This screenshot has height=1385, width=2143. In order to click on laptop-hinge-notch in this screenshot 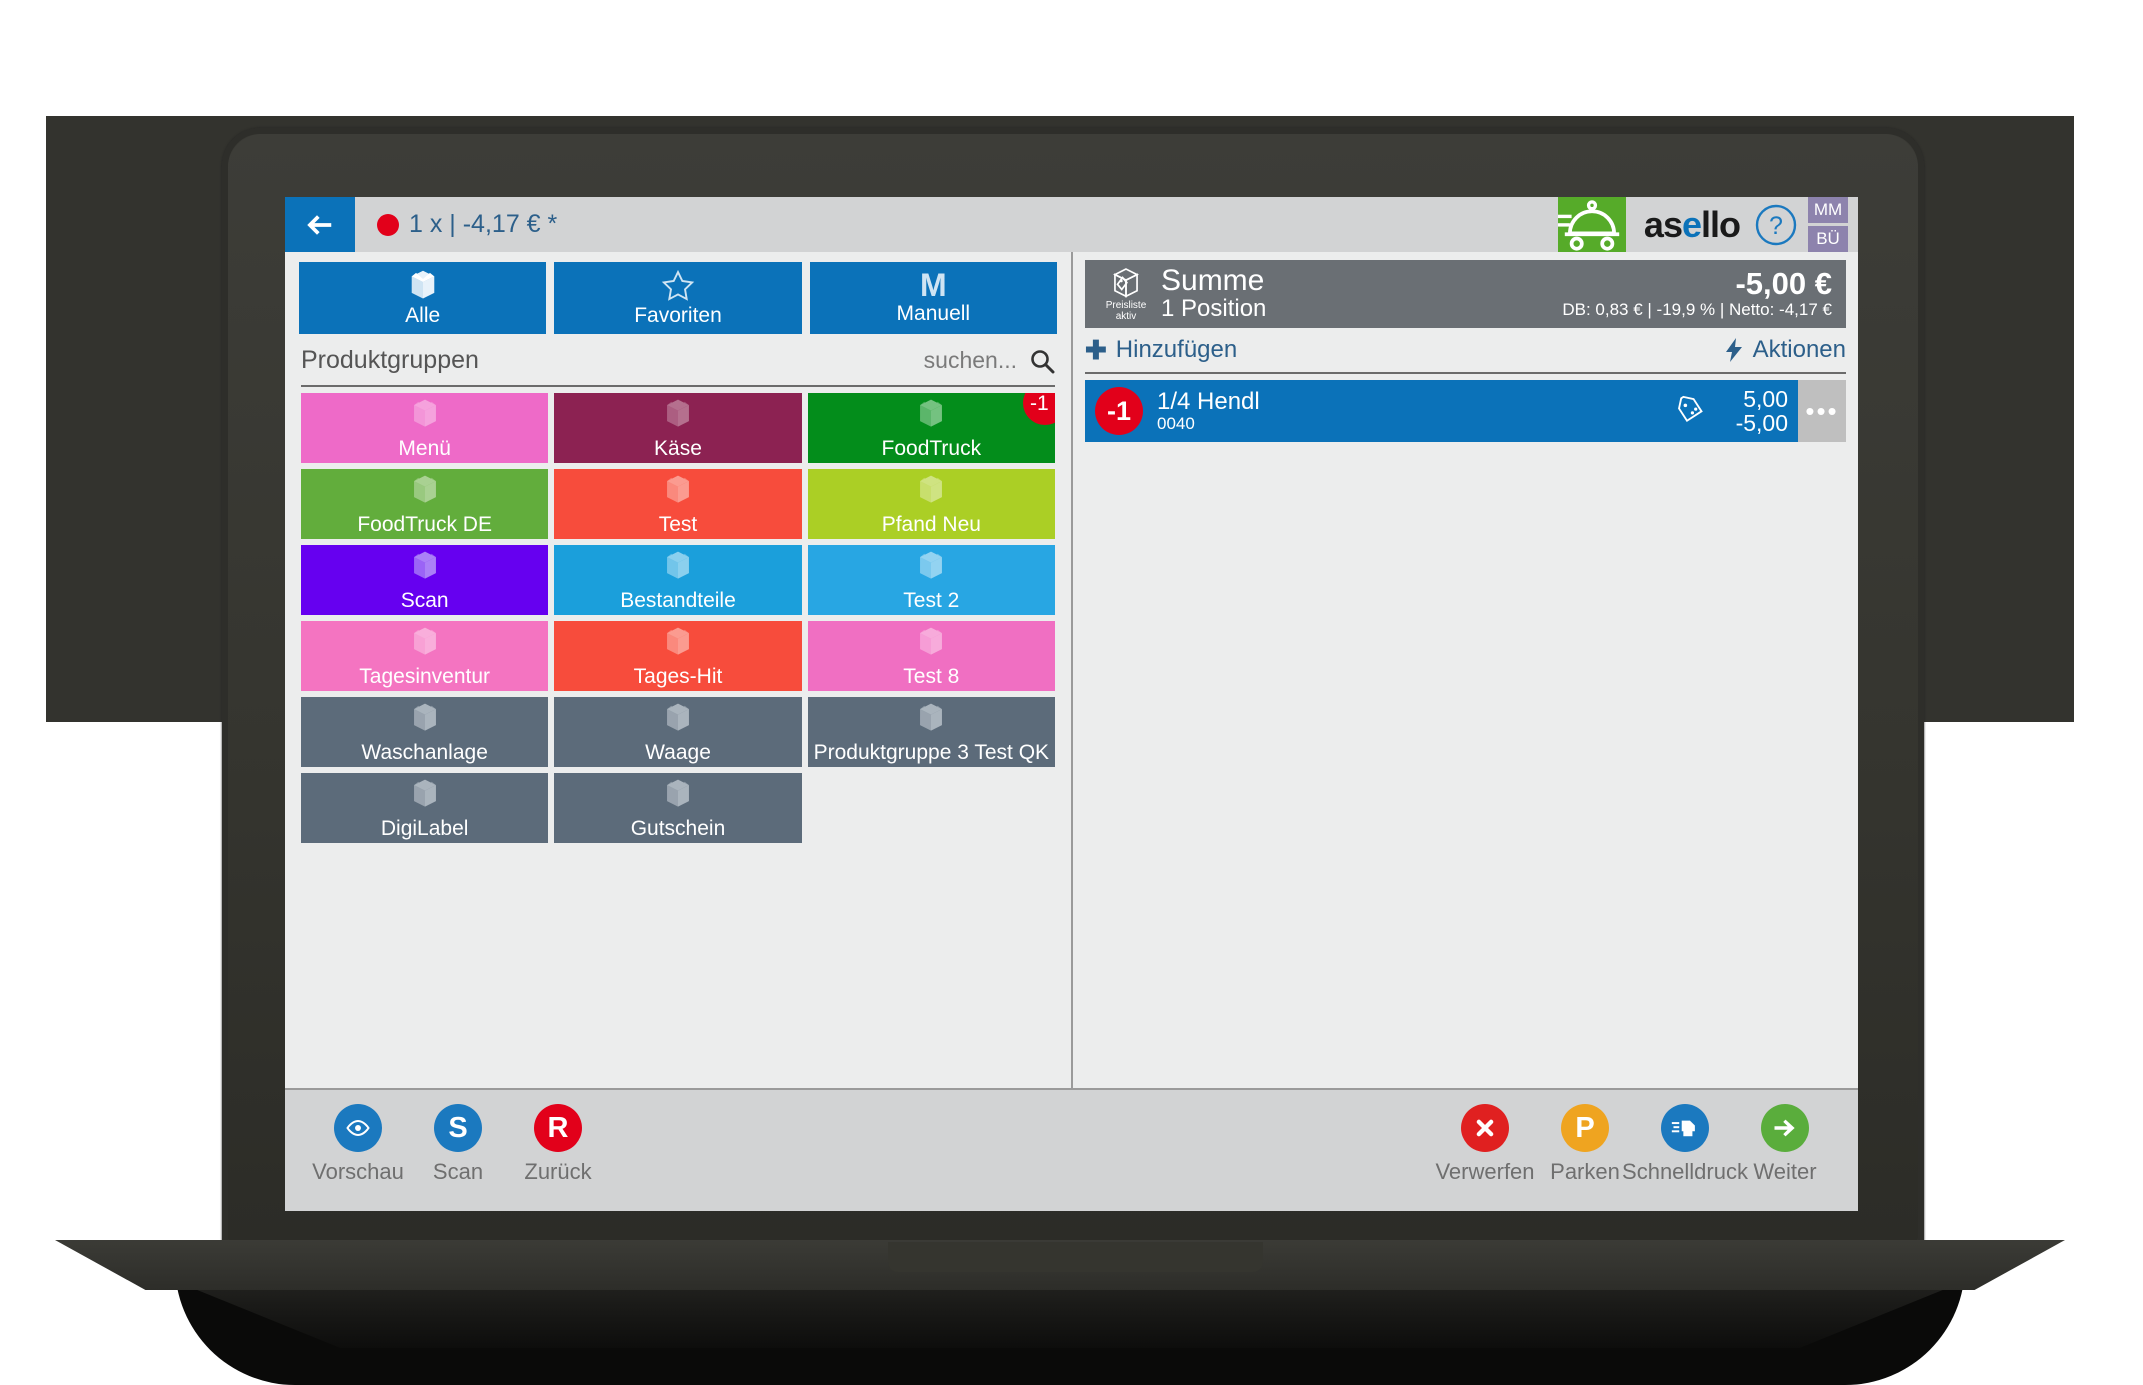, I will do `click(1075, 1257)`.